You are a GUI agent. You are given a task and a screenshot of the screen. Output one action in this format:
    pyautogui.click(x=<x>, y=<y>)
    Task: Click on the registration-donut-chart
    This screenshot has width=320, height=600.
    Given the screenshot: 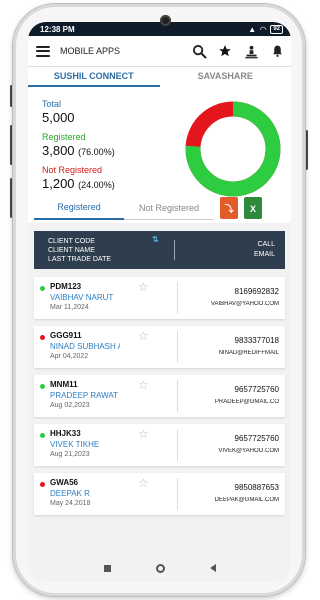 What is the action you would take?
    pyautogui.click(x=233, y=149)
    